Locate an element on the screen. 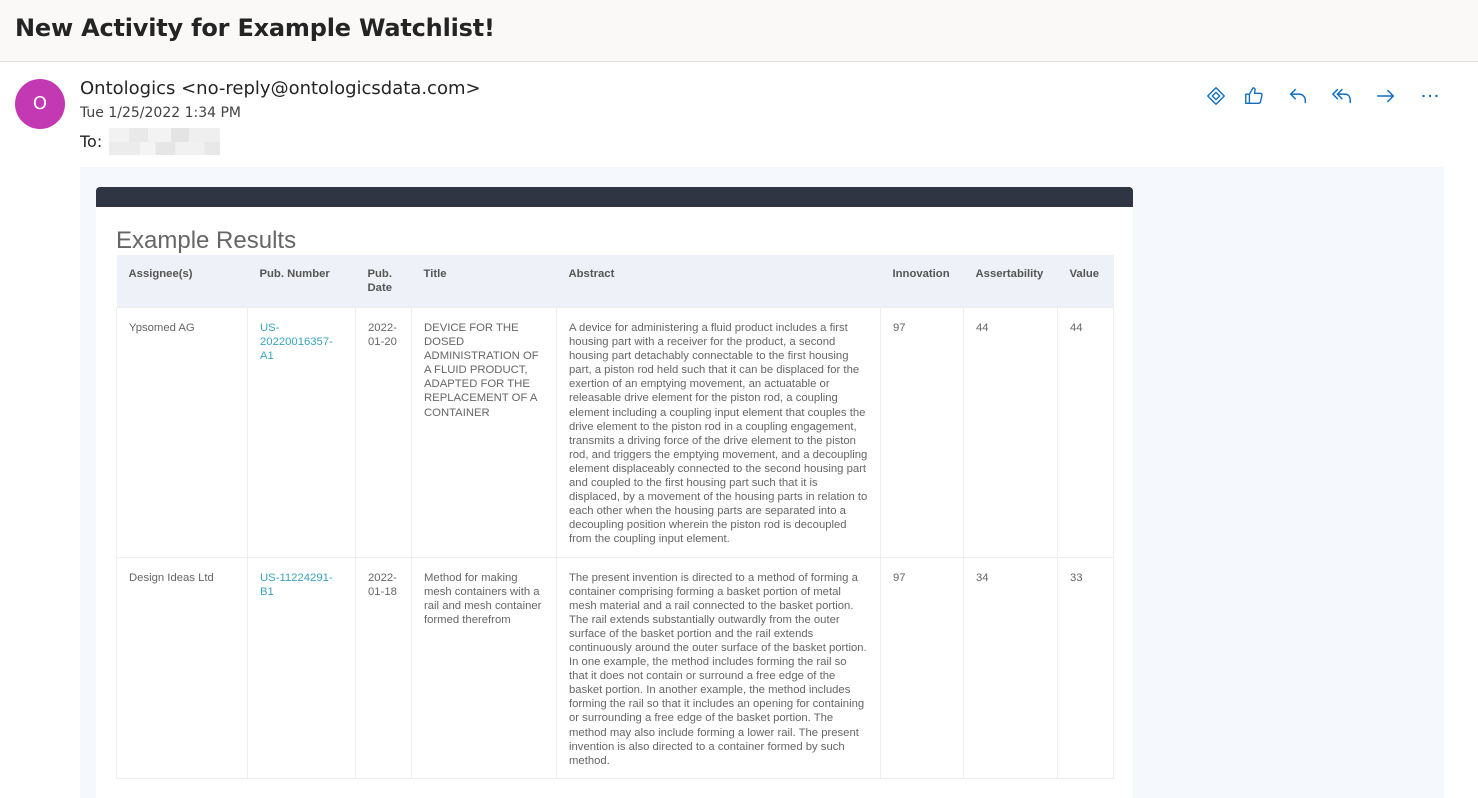  assignee-cell: Ypsomed AG is located at coordinates (182, 432).